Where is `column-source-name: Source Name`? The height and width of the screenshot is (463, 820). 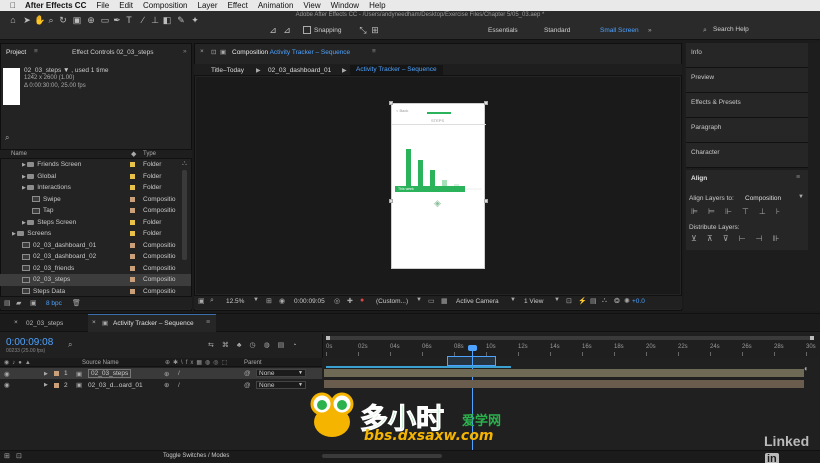 column-source-name: Source Name is located at coordinates (100, 363).